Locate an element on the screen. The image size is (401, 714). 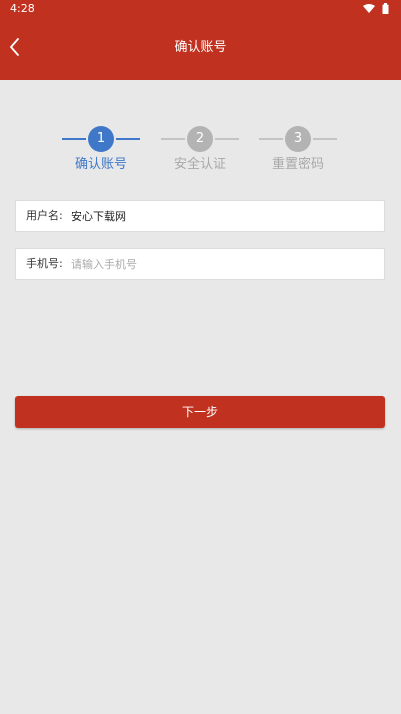
step-2: 2 安全认证 is located at coordinates (200, 148).